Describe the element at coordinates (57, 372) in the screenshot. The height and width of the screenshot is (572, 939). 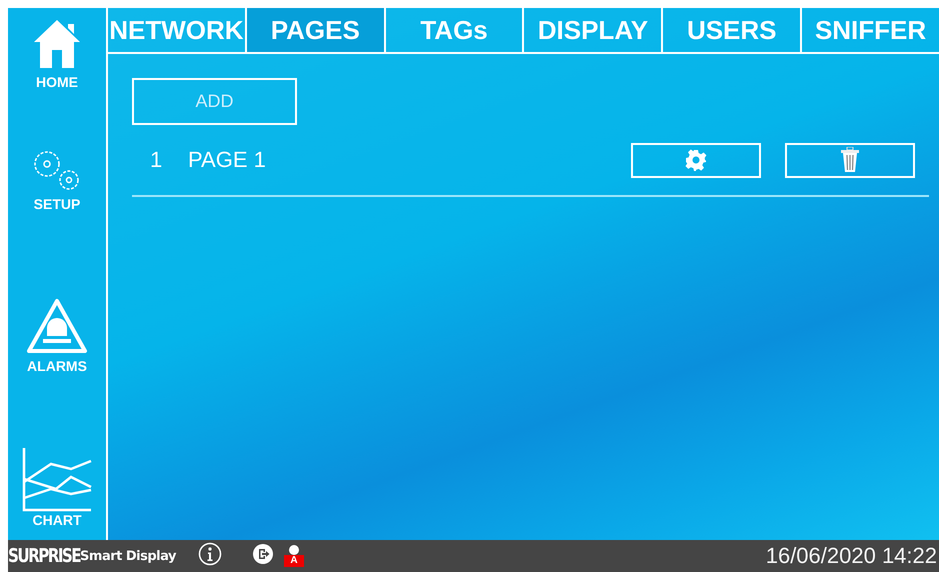
I see `sidebar-alarms-button: ALARMS` at that location.